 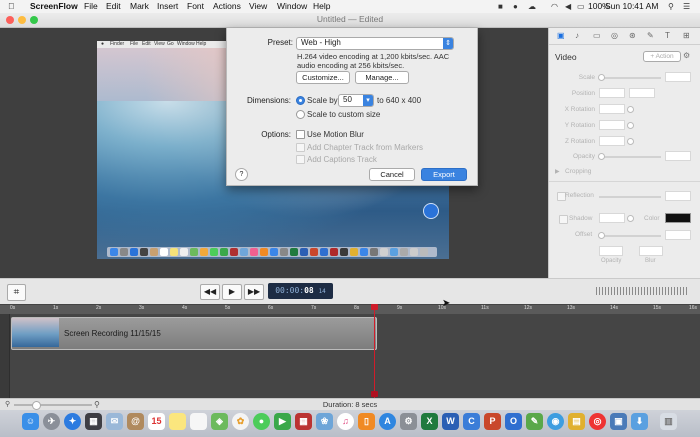 What do you see at coordinates (601, 235) in the screenshot?
I see `offset-slider-knob` at bounding box center [601, 235].